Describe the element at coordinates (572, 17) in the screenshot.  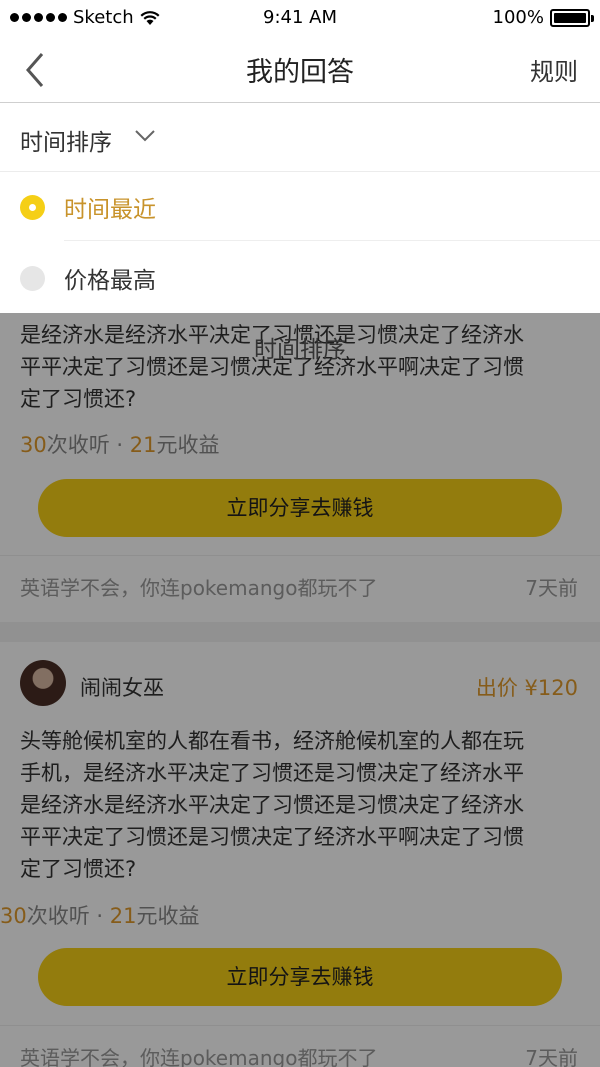
I see `battery-icon` at that location.